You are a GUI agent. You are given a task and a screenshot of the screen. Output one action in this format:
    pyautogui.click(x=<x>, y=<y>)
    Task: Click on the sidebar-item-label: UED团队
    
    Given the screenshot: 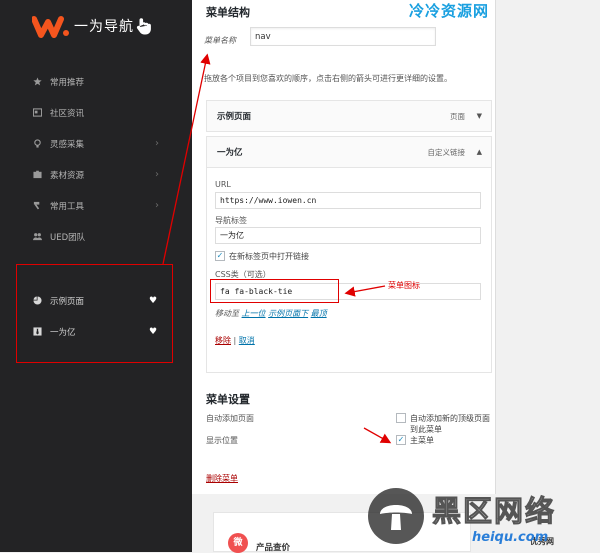 What is the action you would take?
    pyautogui.click(x=68, y=237)
    